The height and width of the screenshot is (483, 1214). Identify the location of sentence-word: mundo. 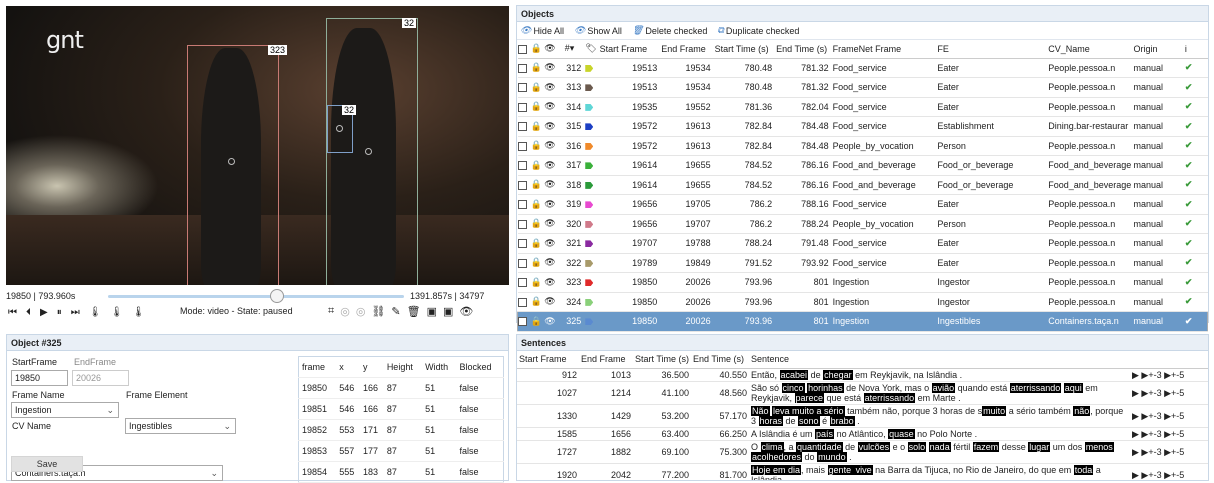
(832, 456).